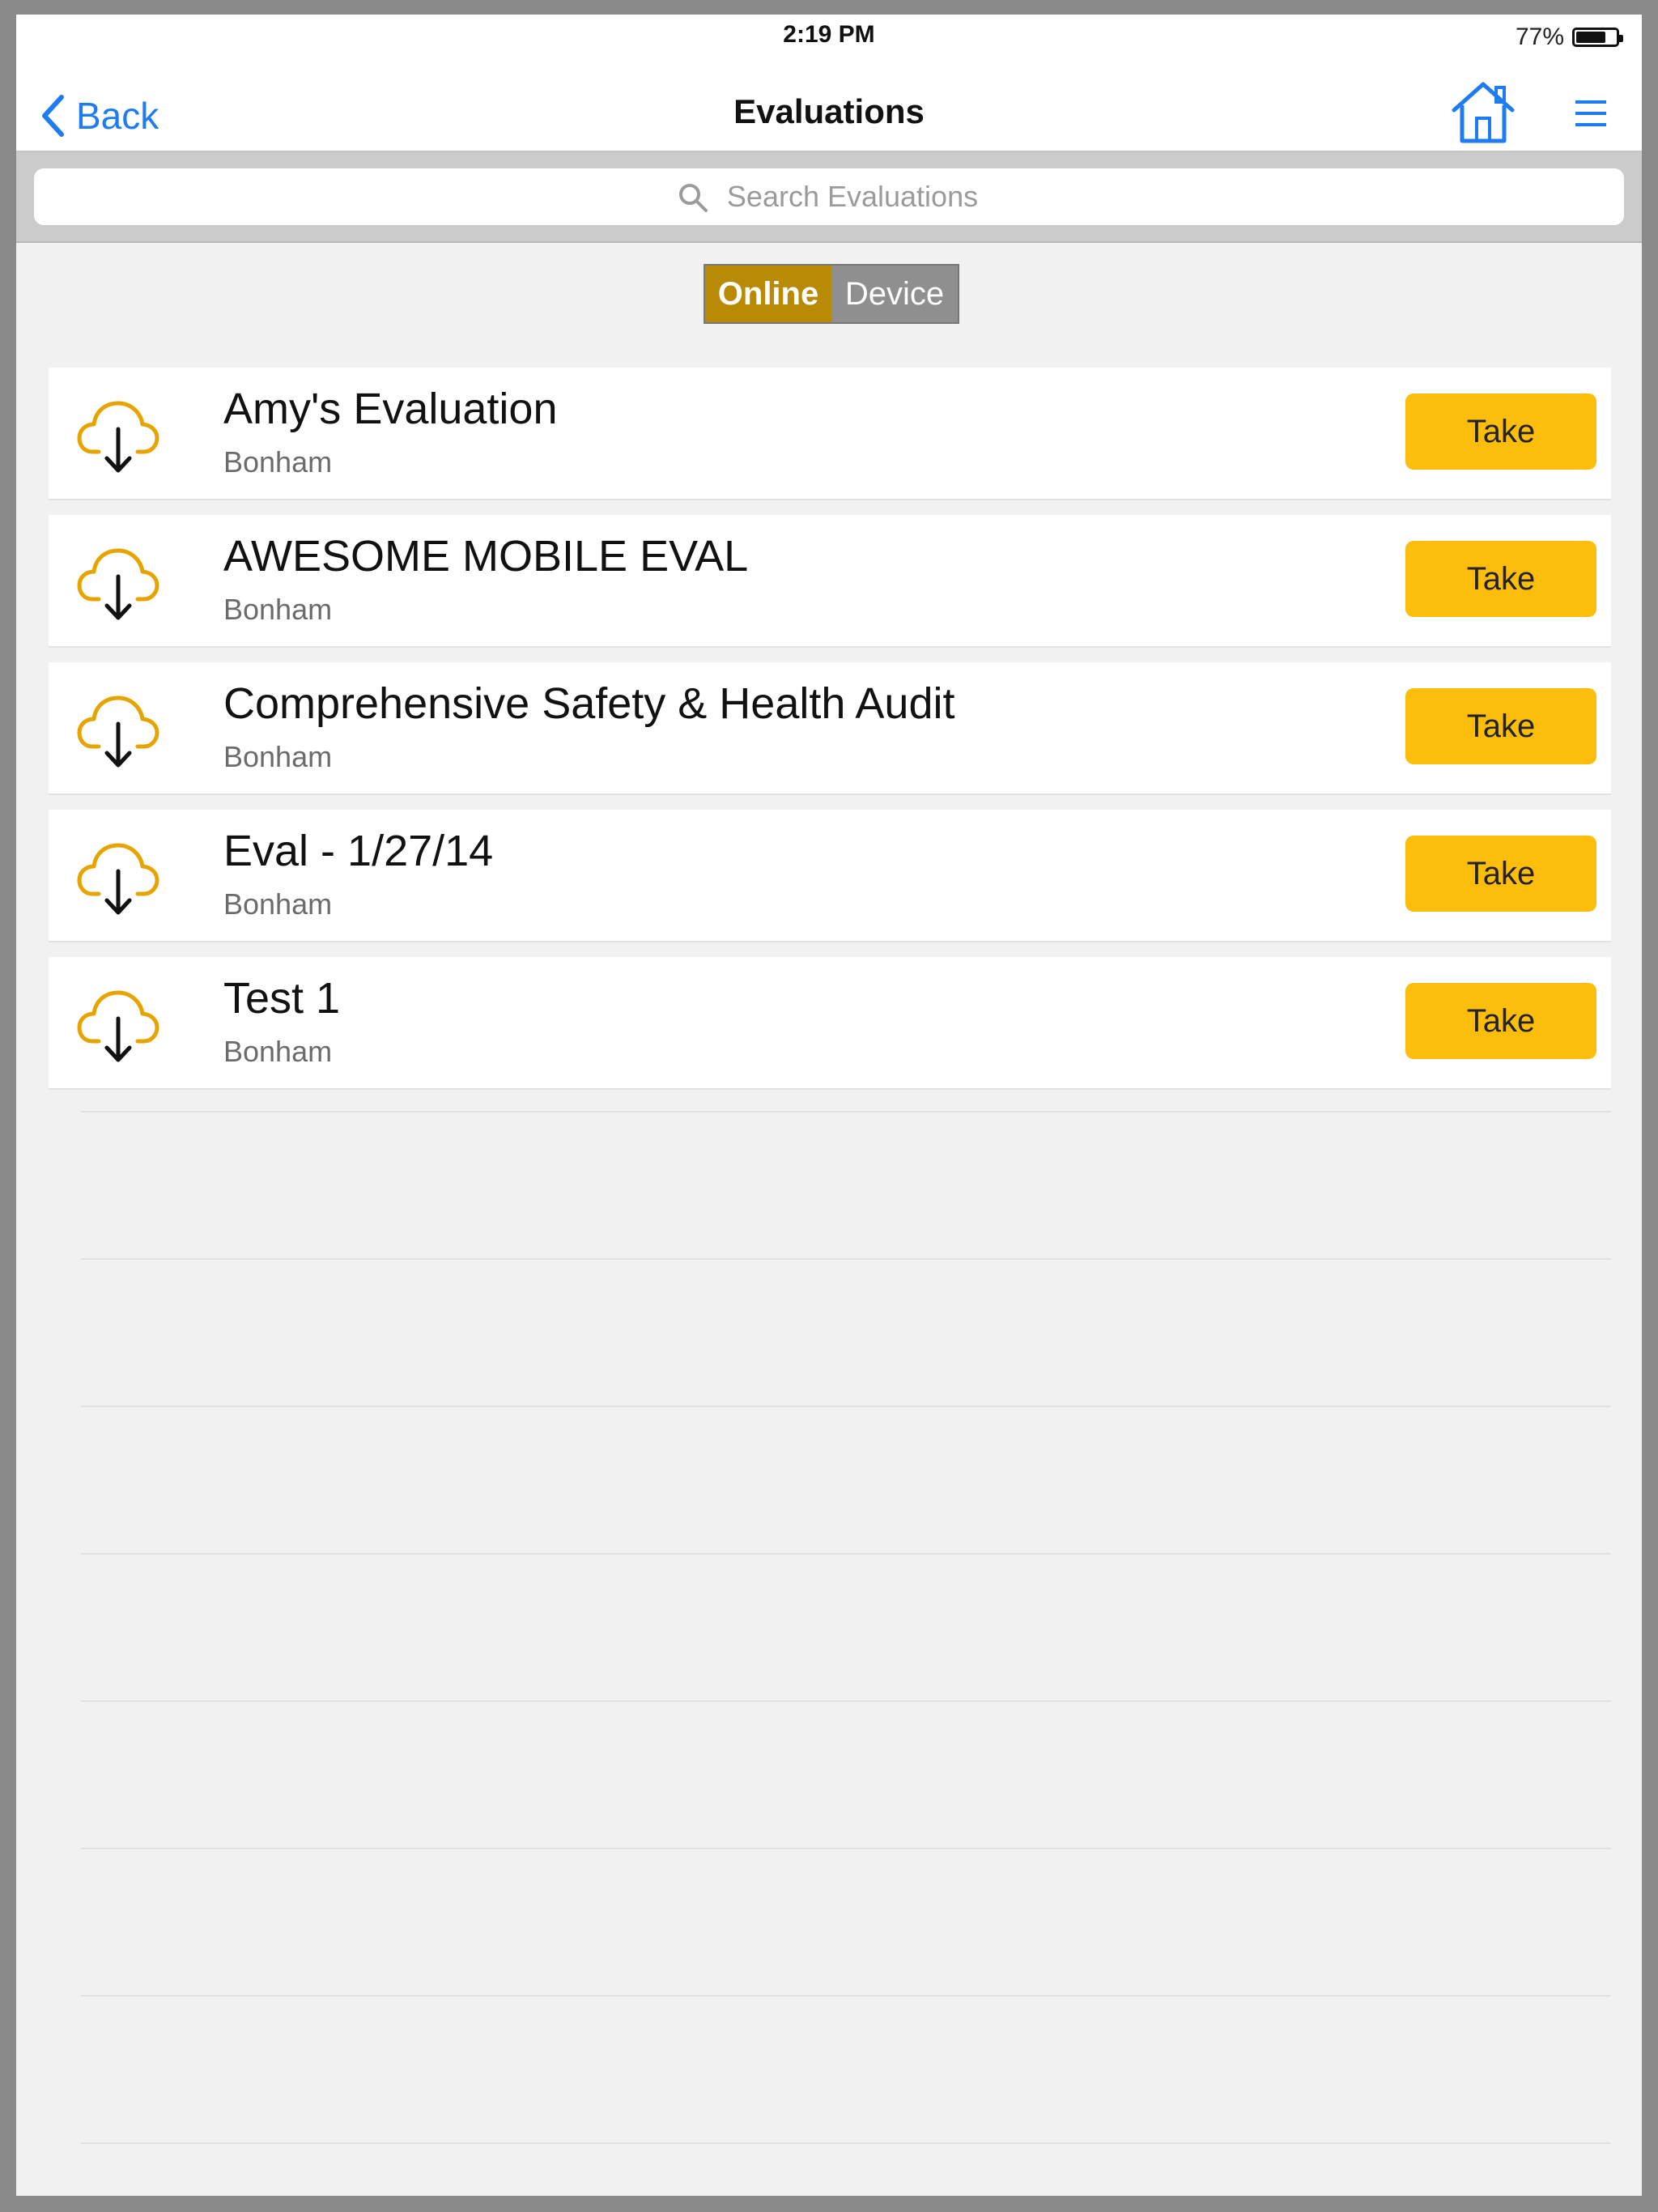 The width and height of the screenshot is (1658, 2212). I want to click on home-icon, so click(1483, 113).